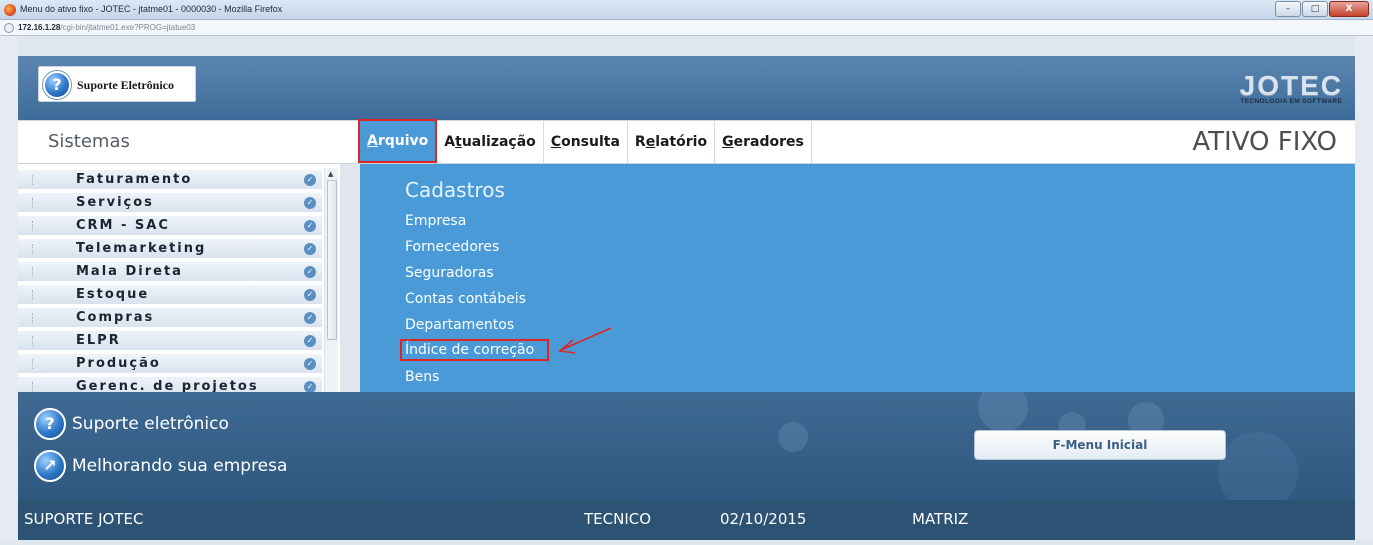 The image size is (1373, 545). Describe the element at coordinates (1264, 142) in the screenshot. I see `module-title: ATIVO FIXO` at that location.